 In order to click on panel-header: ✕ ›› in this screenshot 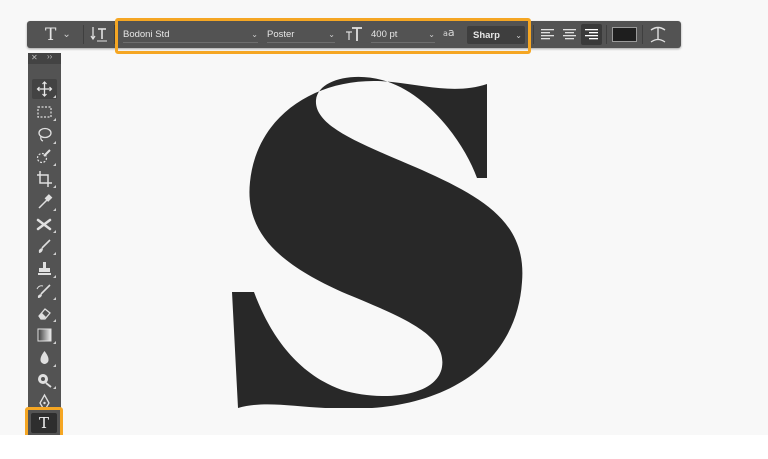, I will do `click(44, 58)`.